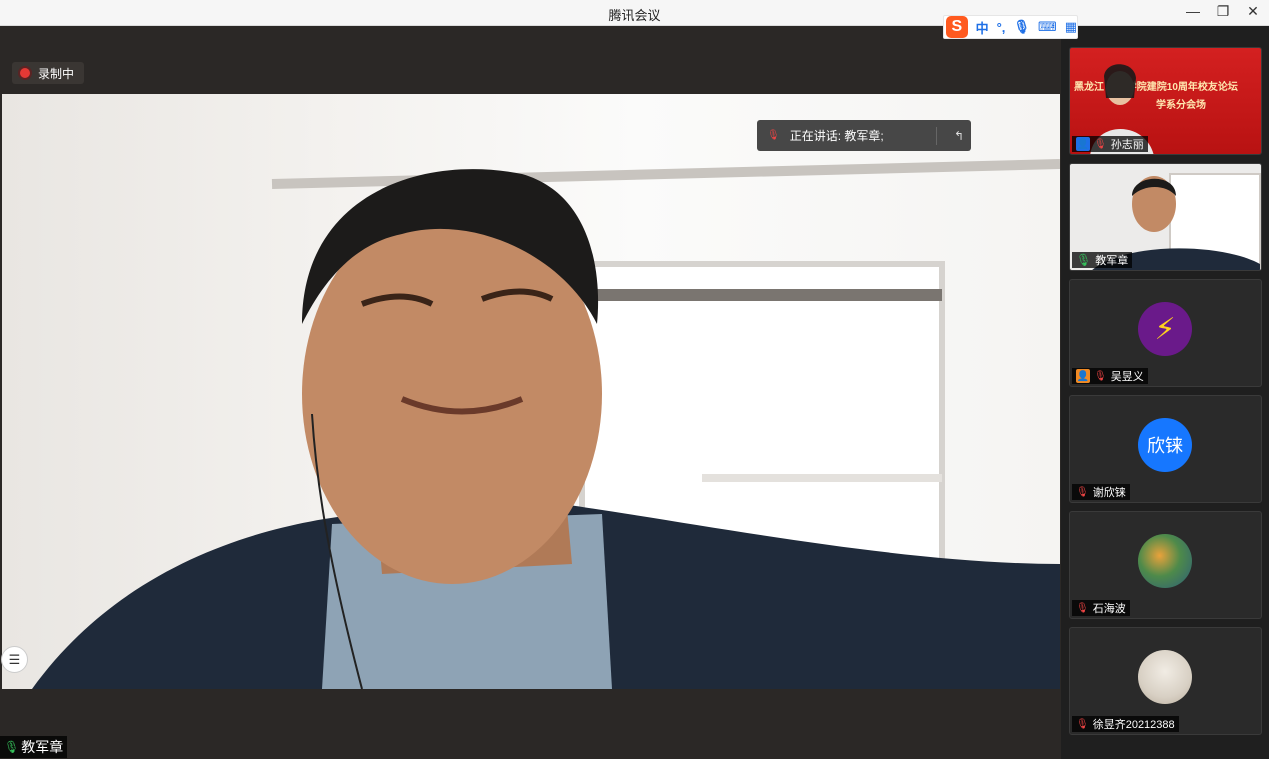 This screenshot has width=1269, height=759. I want to click on minimize-button: —, so click(1193, 11).